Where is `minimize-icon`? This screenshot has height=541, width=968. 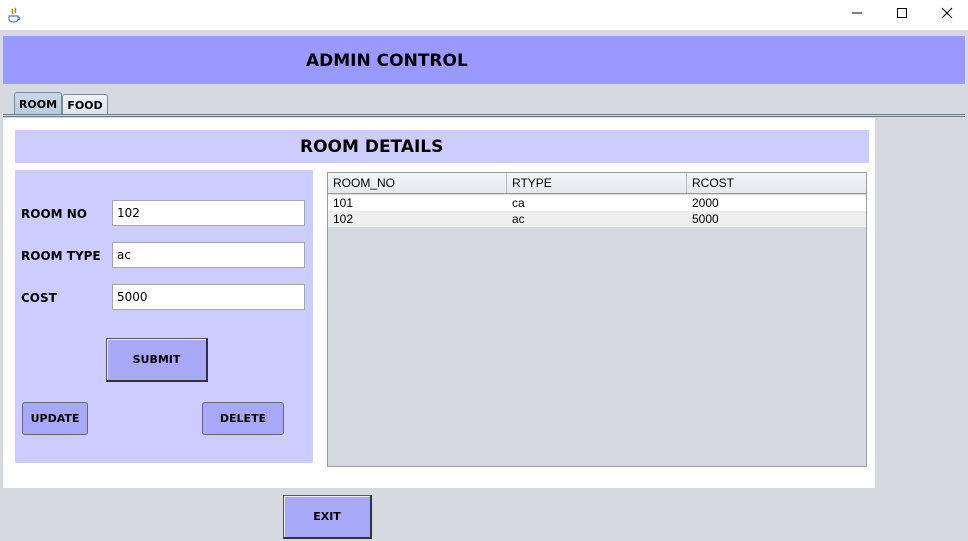
minimize-icon is located at coordinates (857, 15).